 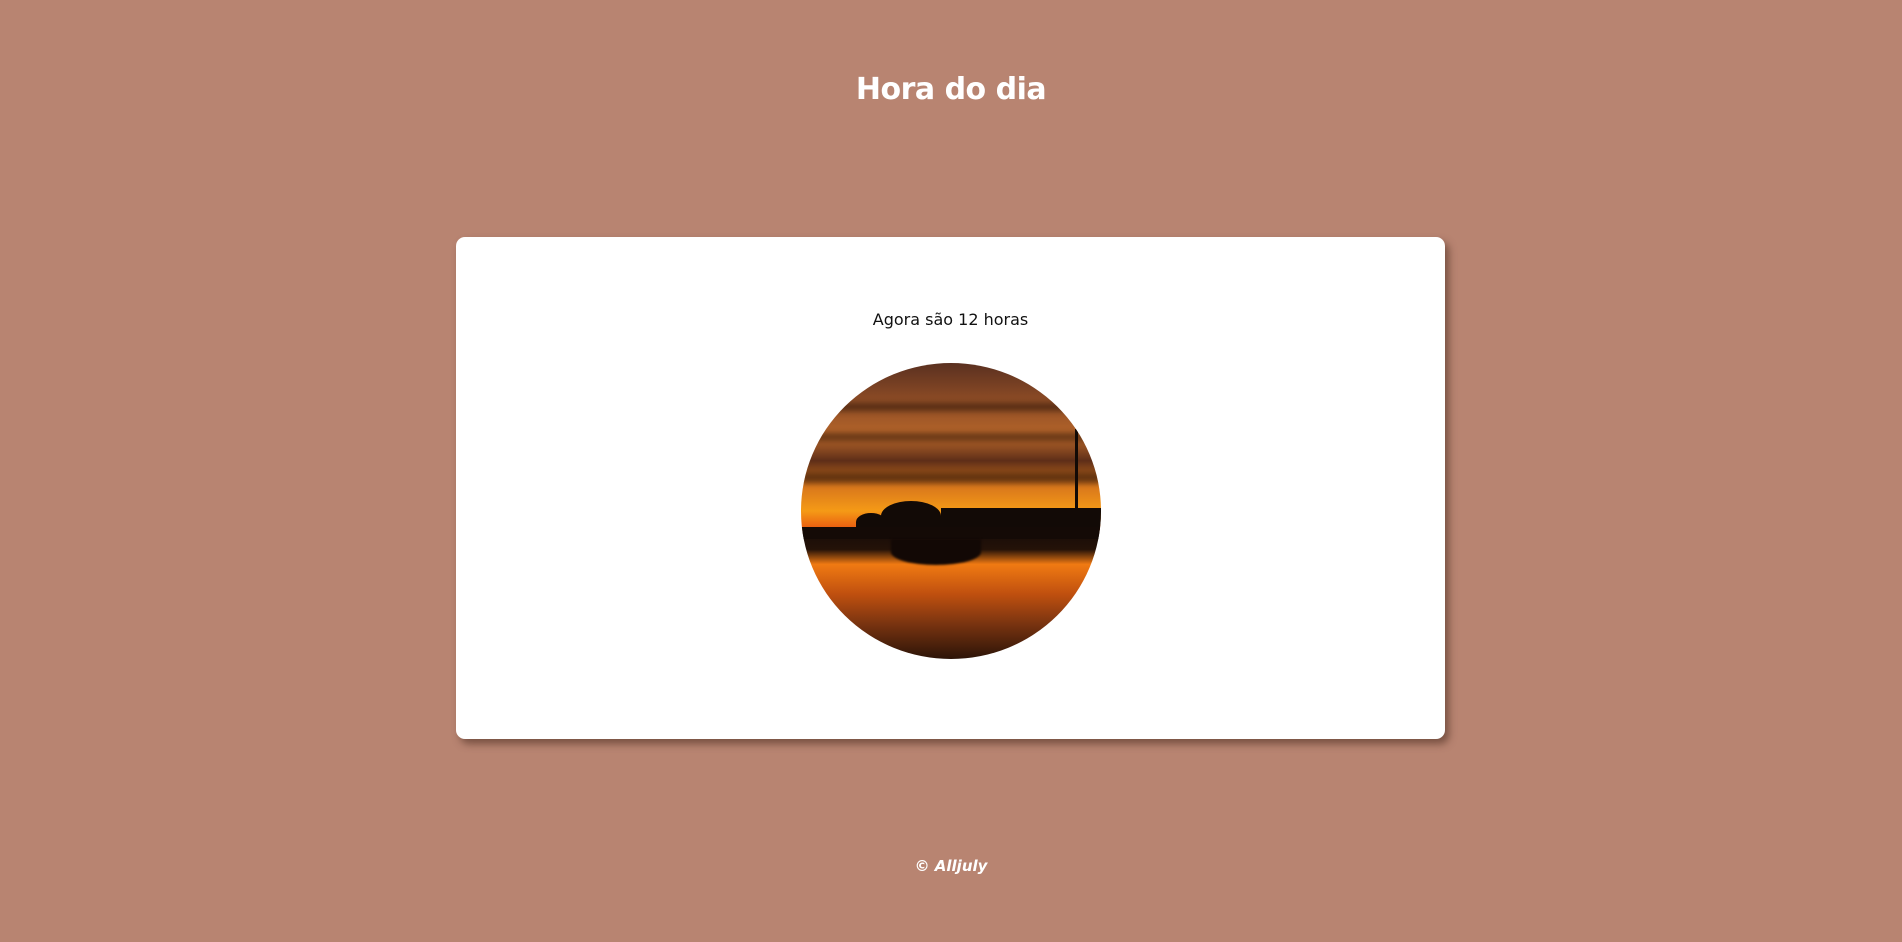 I want to click on time-message: Agora são 12 horas, so click(x=950, y=319).